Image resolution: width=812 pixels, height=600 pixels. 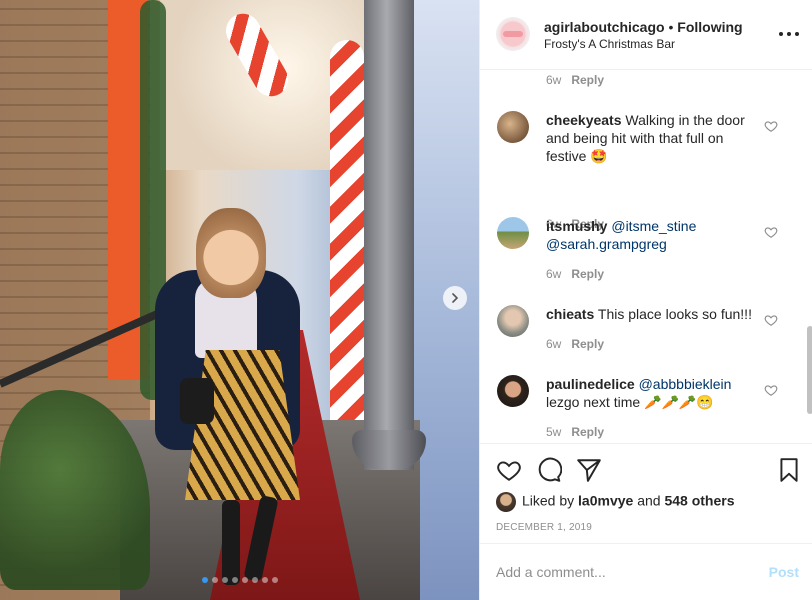 I want to click on header-user-line: agirlaboutchicago • Following, so click(x=643, y=27).